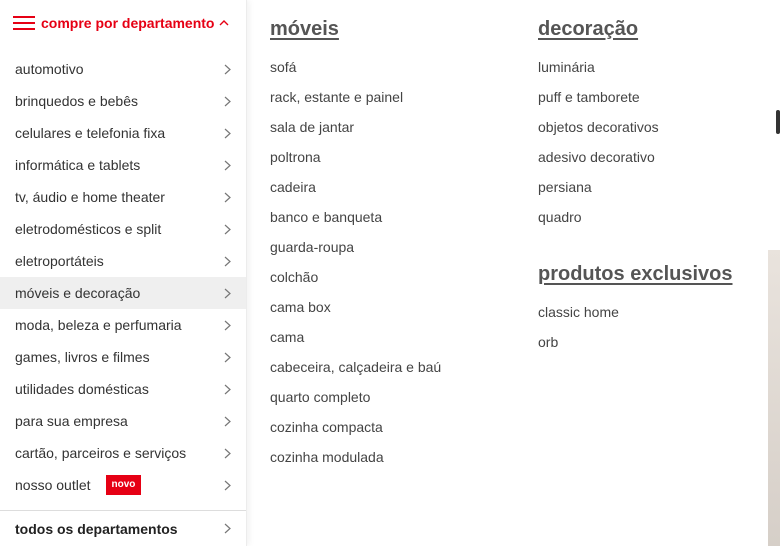 The image size is (780, 546). I want to click on sidebar-item-label: eletroportáteis, so click(59, 261).